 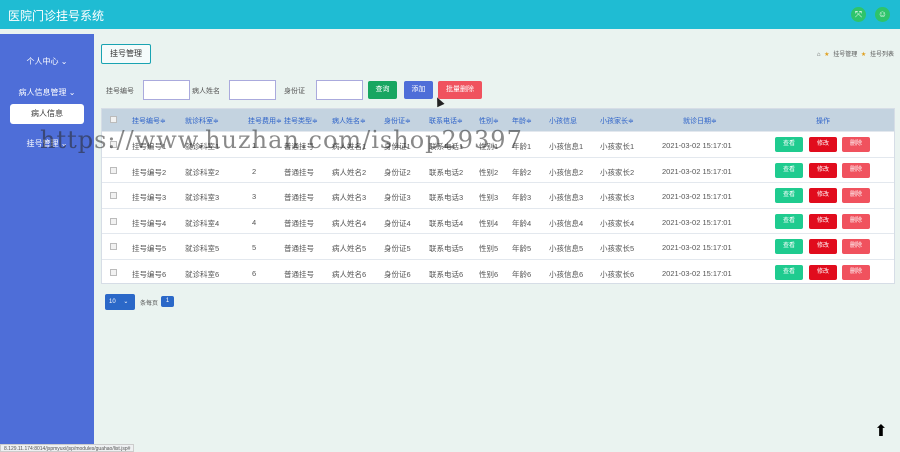 What do you see at coordinates (617, 198) in the screenshot?
I see `cell-child-parent: 小孩家长3` at bounding box center [617, 198].